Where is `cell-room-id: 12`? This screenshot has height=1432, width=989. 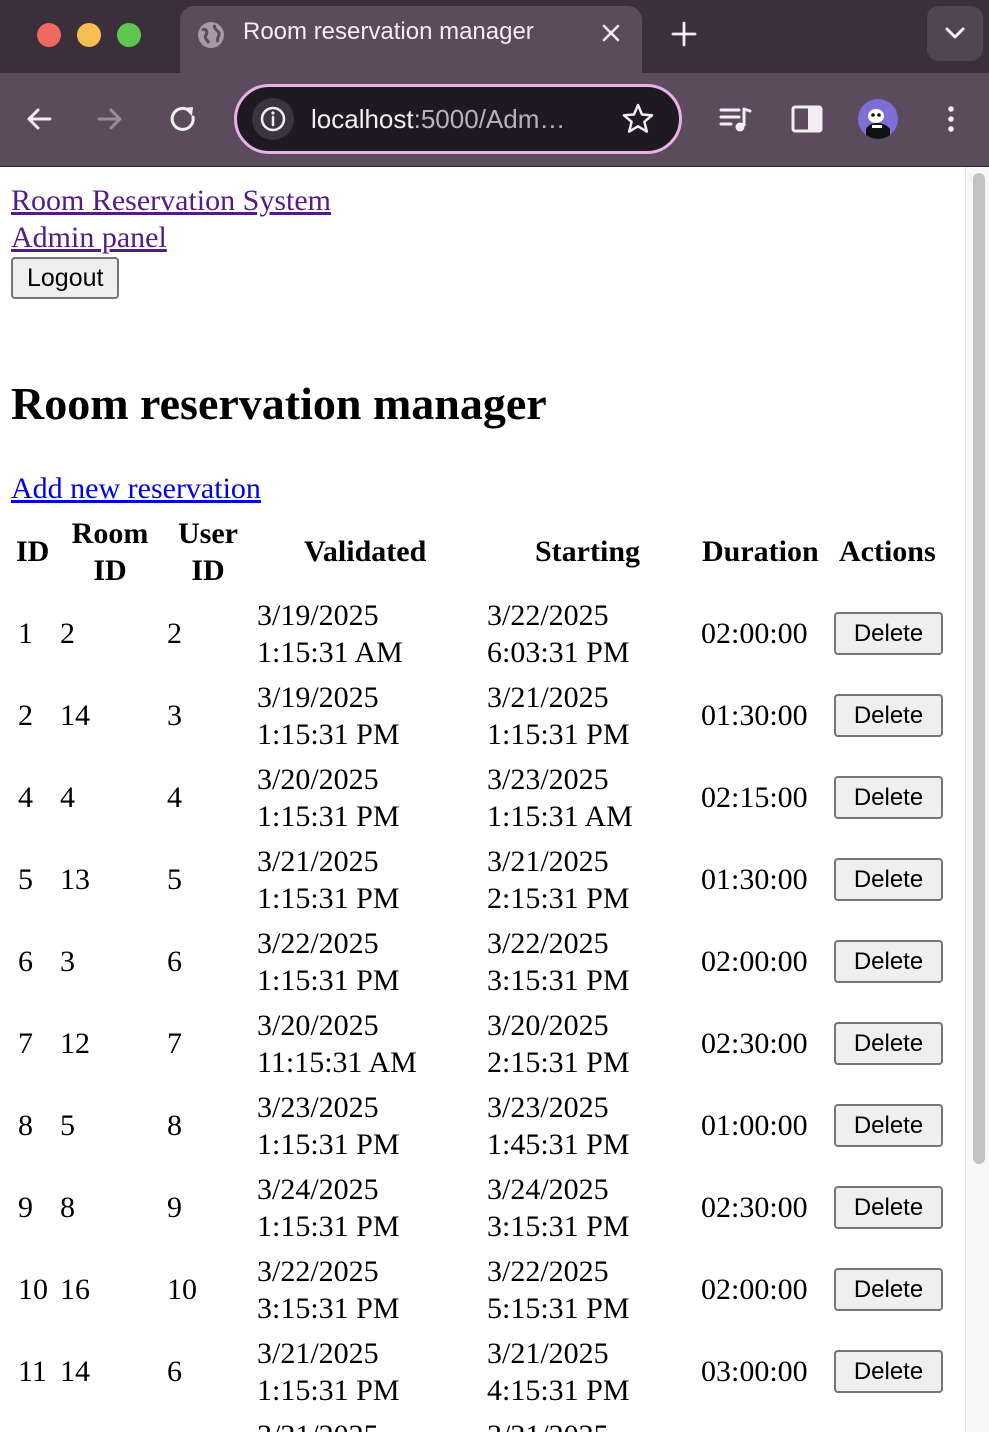
cell-room-id: 12 is located at coordinates (75, 1043).